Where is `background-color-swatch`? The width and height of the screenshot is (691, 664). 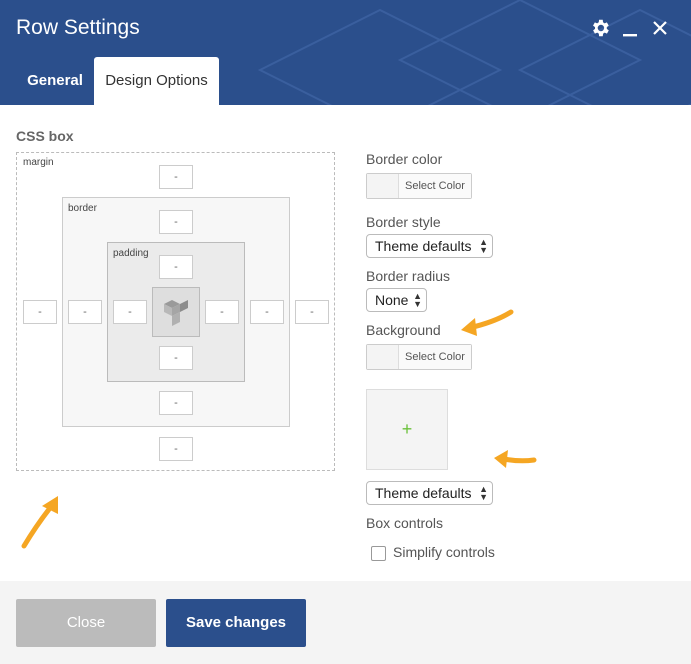 background-color-swatch is located at coordinates (383, 357).